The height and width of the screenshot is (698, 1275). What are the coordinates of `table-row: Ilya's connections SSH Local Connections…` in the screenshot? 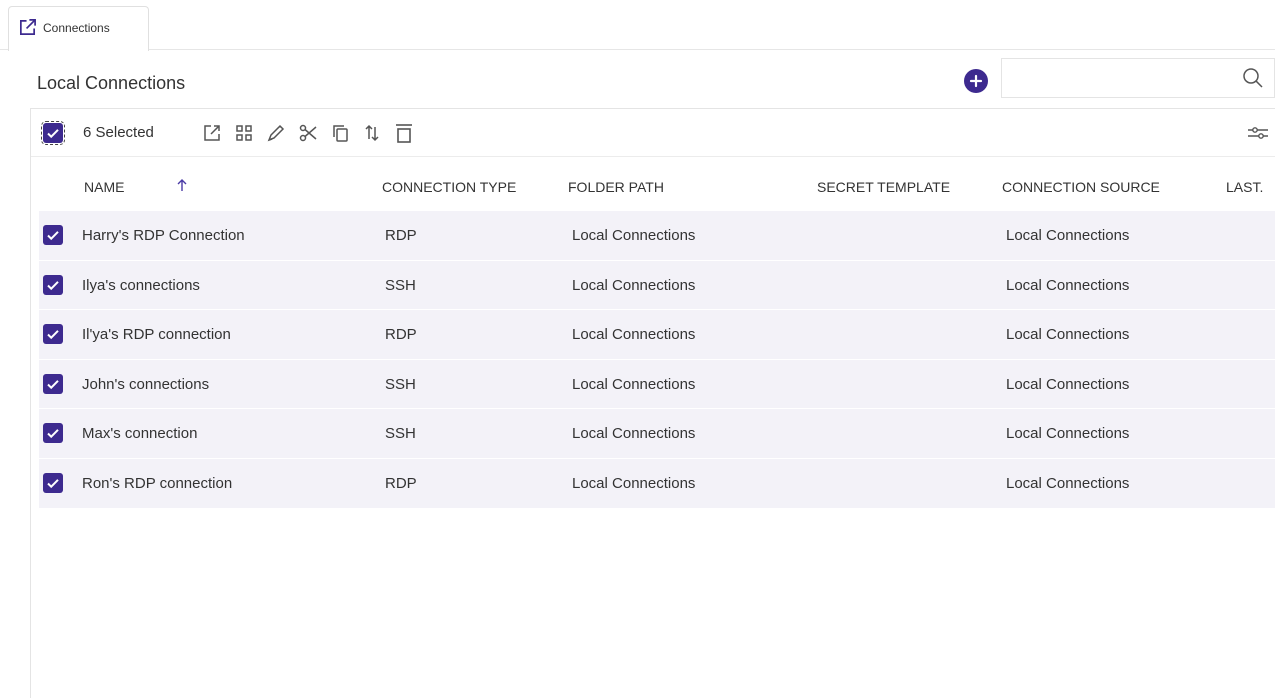 It's located at (657, 285).